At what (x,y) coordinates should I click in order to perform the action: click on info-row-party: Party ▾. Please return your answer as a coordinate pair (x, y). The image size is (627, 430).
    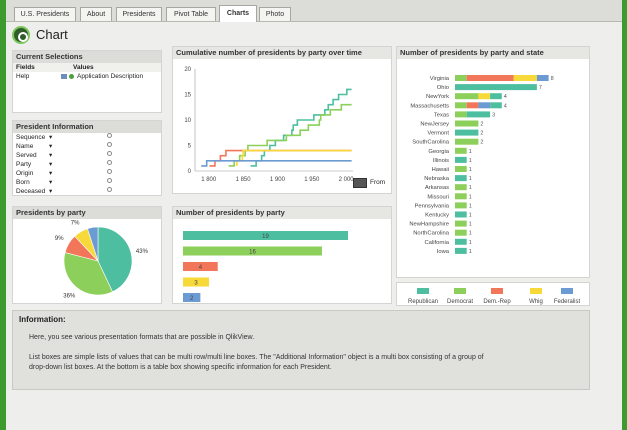
    Looking at the image, I should click on (87, 164).